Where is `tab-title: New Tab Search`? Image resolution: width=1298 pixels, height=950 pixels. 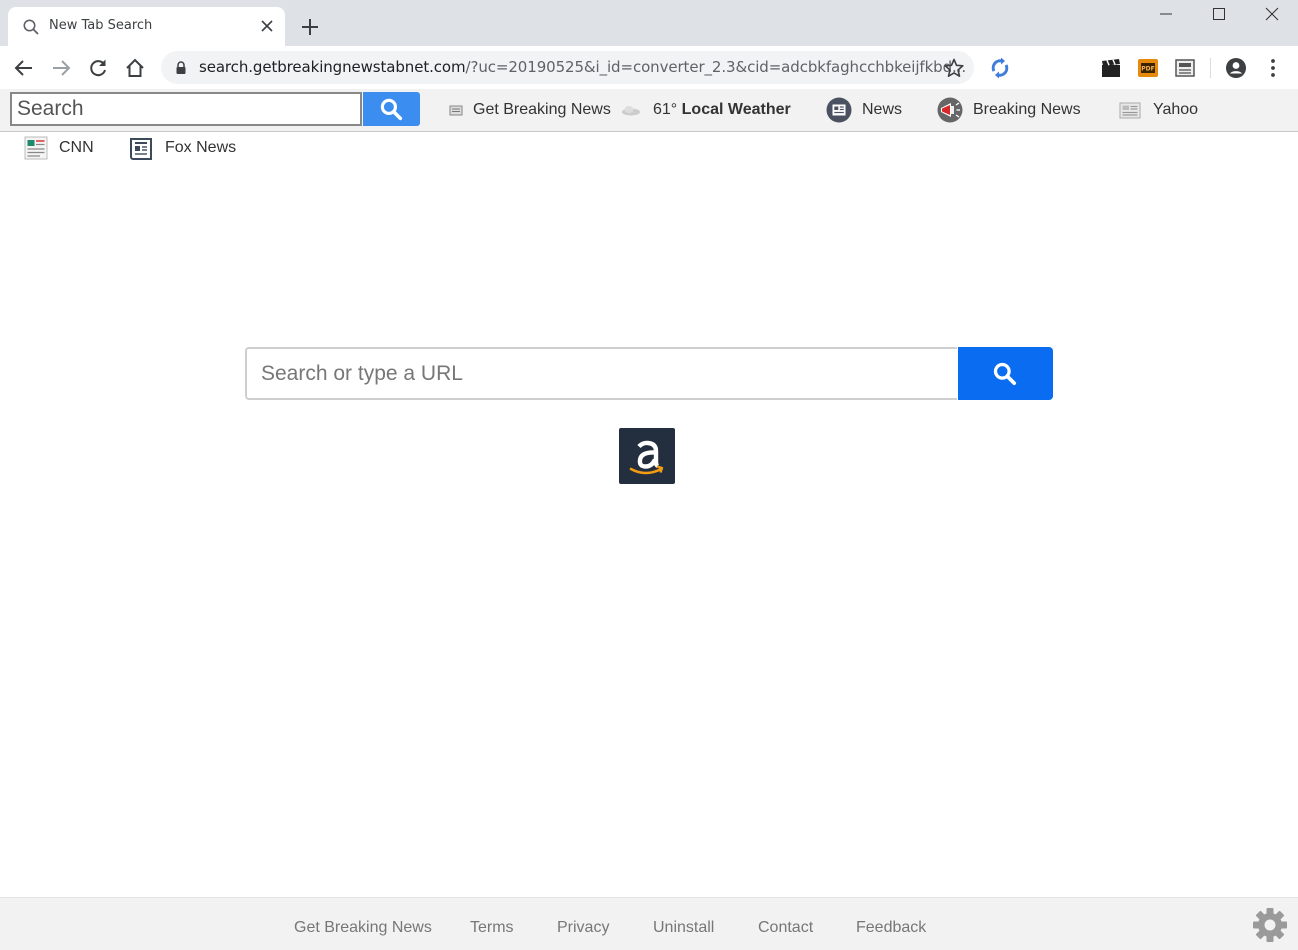
tab-title: New Tab Search is located at coordinates (101, 25).